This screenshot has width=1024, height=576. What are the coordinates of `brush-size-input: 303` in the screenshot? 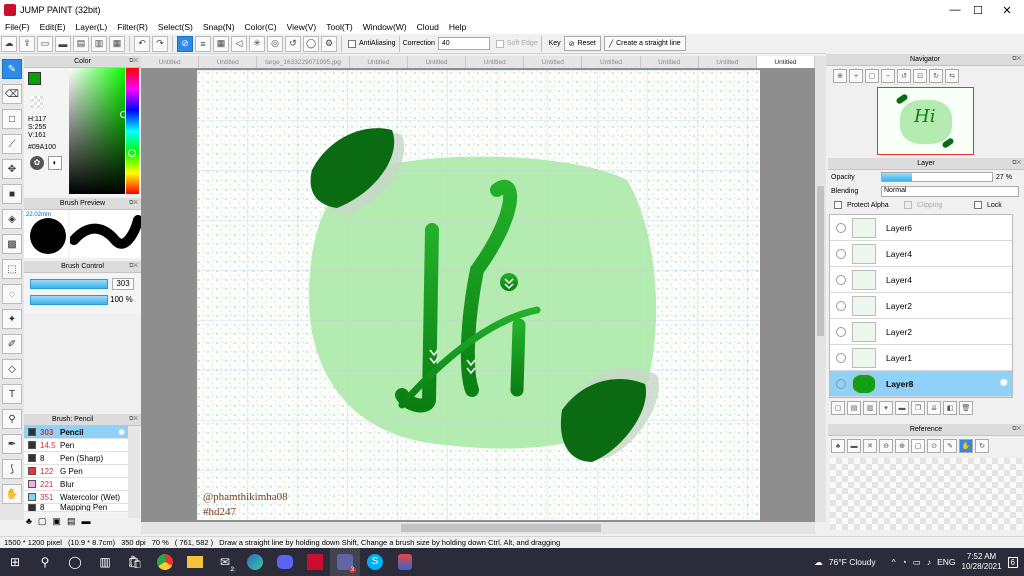 It's located at (123, 284).